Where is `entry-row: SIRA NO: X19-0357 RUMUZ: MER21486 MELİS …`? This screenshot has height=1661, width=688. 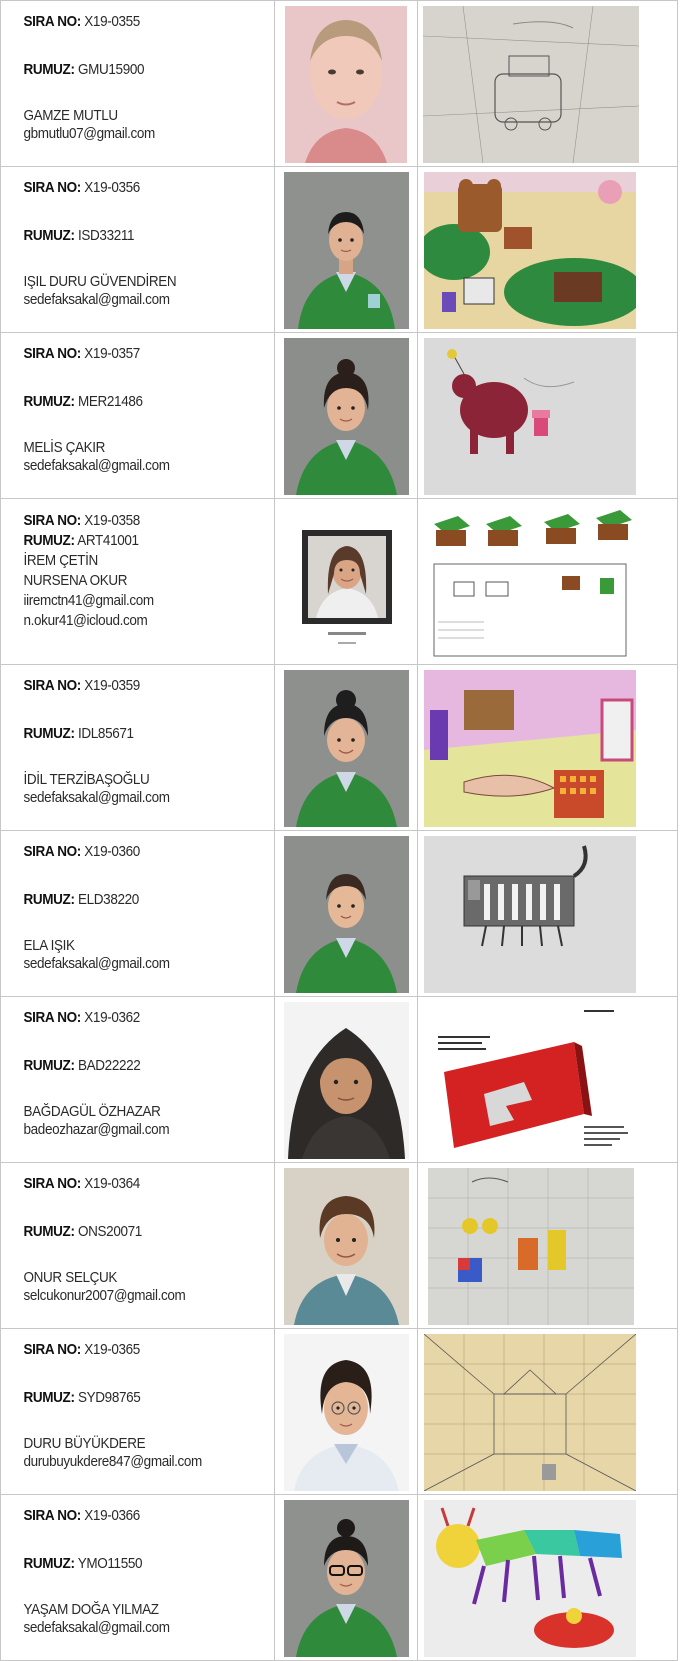
entry-row: SIRA NO: X19-0357 RUMUZ: MER21486 MELİS … is located at coordinates (339, 415).